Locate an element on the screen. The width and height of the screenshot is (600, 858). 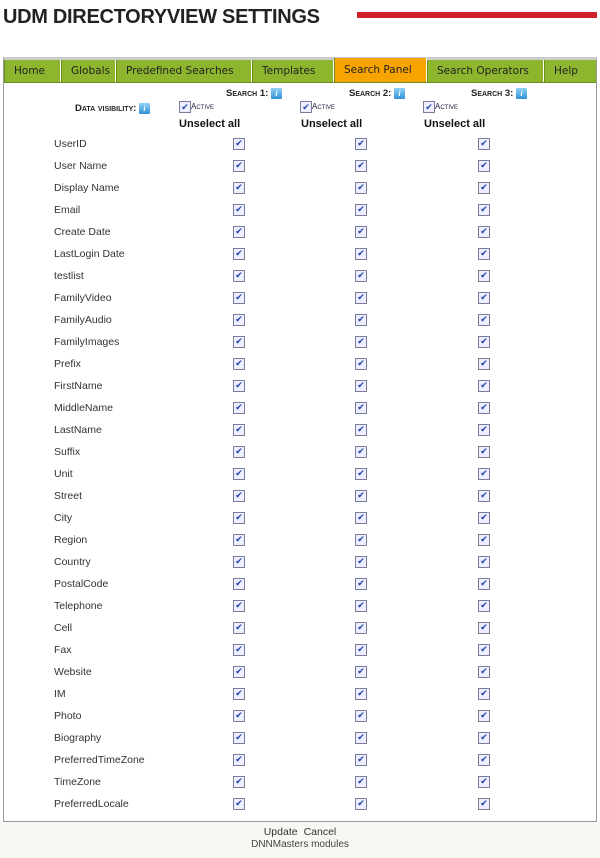
tab-help: Help is located at coordinates (566, 71).